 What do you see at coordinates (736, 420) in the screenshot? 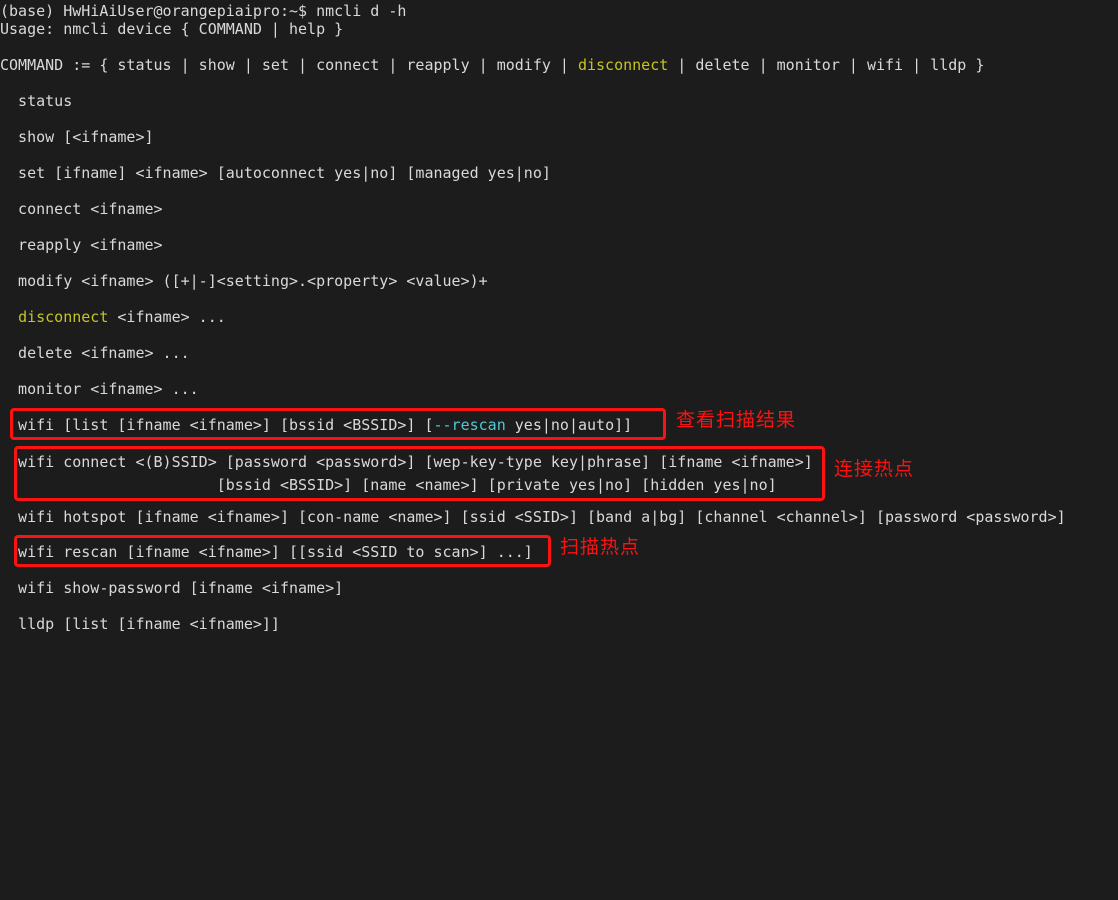
I see `annotation-view-scan-results: 查看扫描结果` at bounding box center [736, 420].